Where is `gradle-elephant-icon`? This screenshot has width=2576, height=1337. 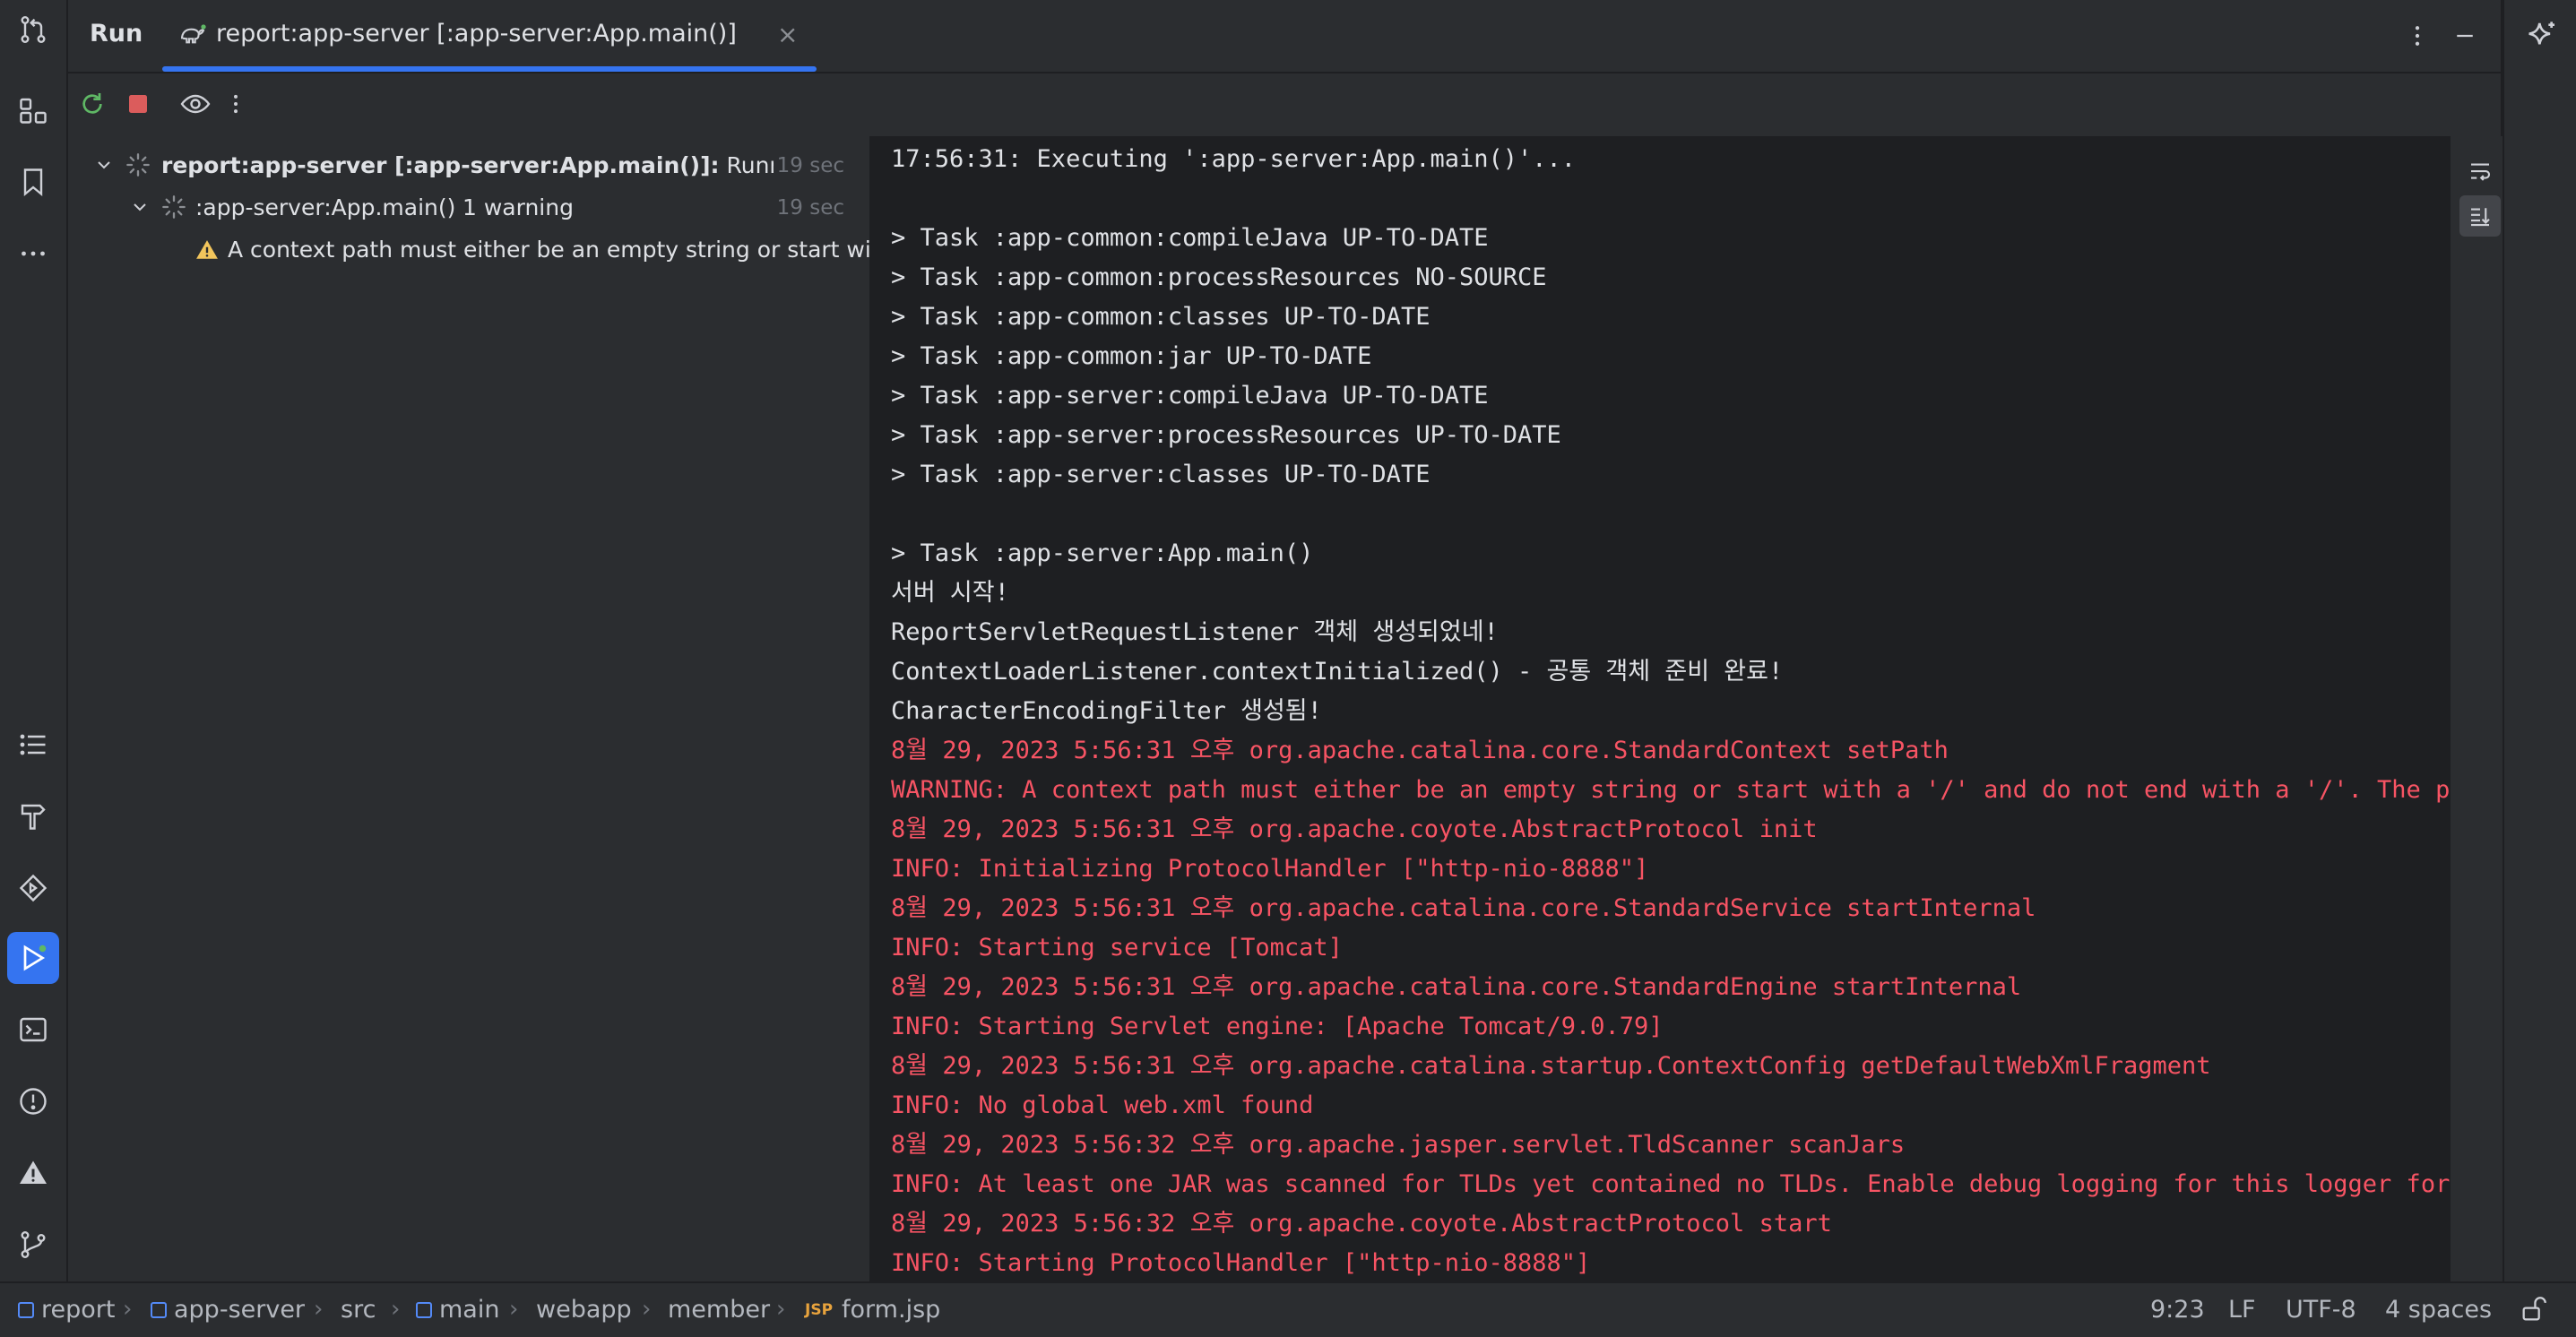
gradle-elephant-icon is located at coordinates (192, 34).